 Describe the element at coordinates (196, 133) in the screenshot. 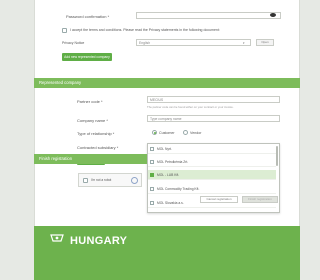

I see `vendor-radio-label: Vendor` at that location.